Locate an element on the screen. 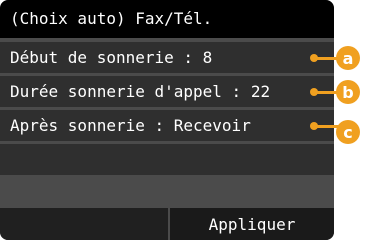  callout-marker-b: b is located at coordinates (348, 92).